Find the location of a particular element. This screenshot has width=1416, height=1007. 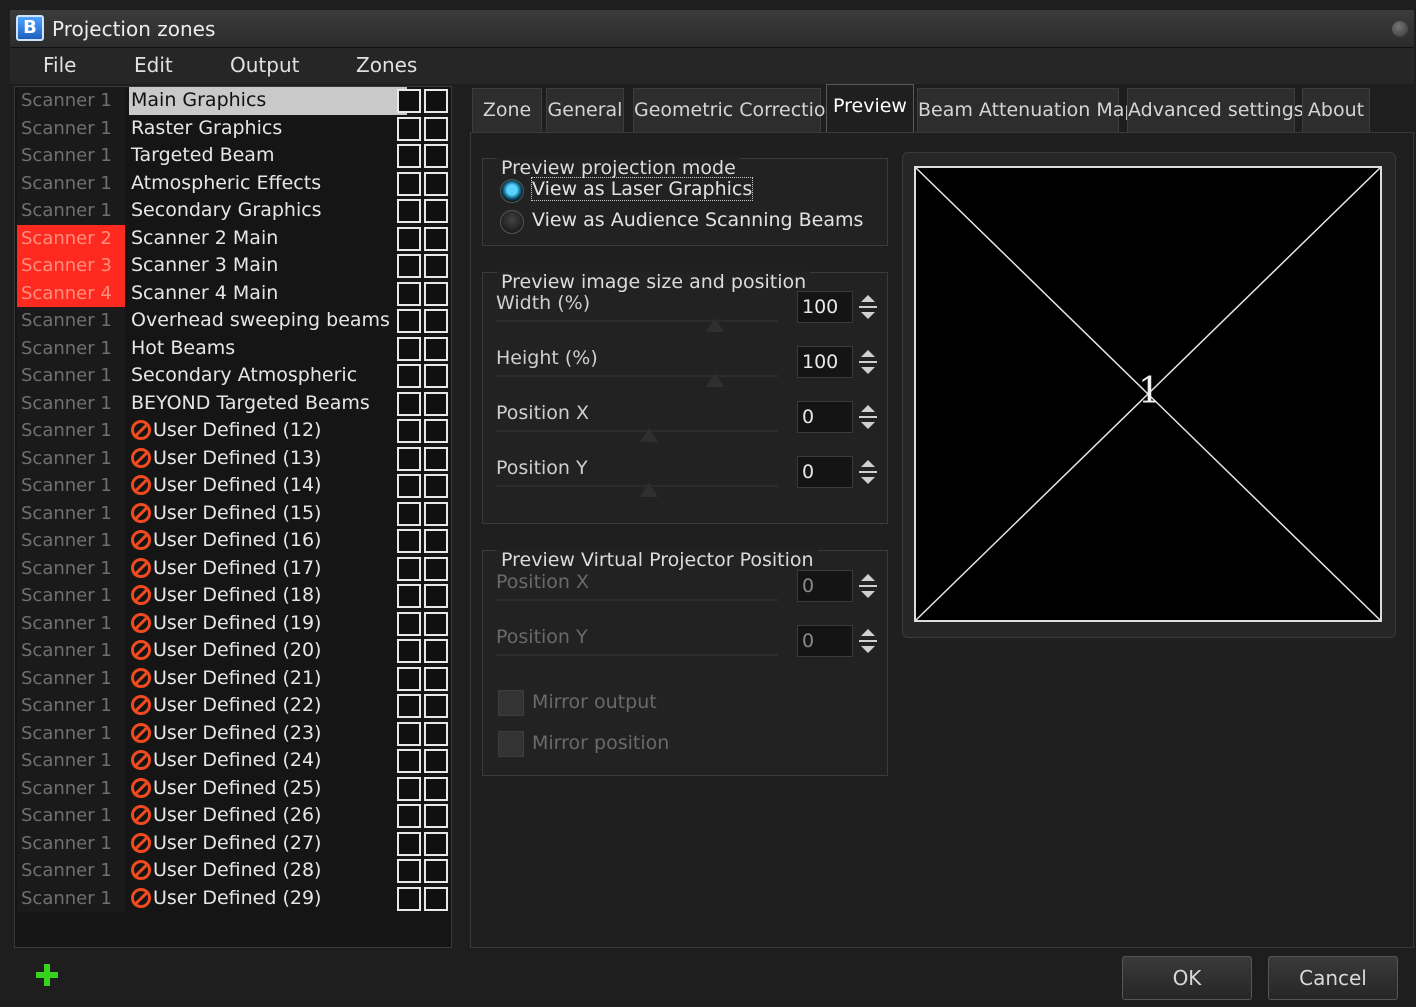

tab-geometric-correction: Geometric Correction is located at coordinates (735, 110).